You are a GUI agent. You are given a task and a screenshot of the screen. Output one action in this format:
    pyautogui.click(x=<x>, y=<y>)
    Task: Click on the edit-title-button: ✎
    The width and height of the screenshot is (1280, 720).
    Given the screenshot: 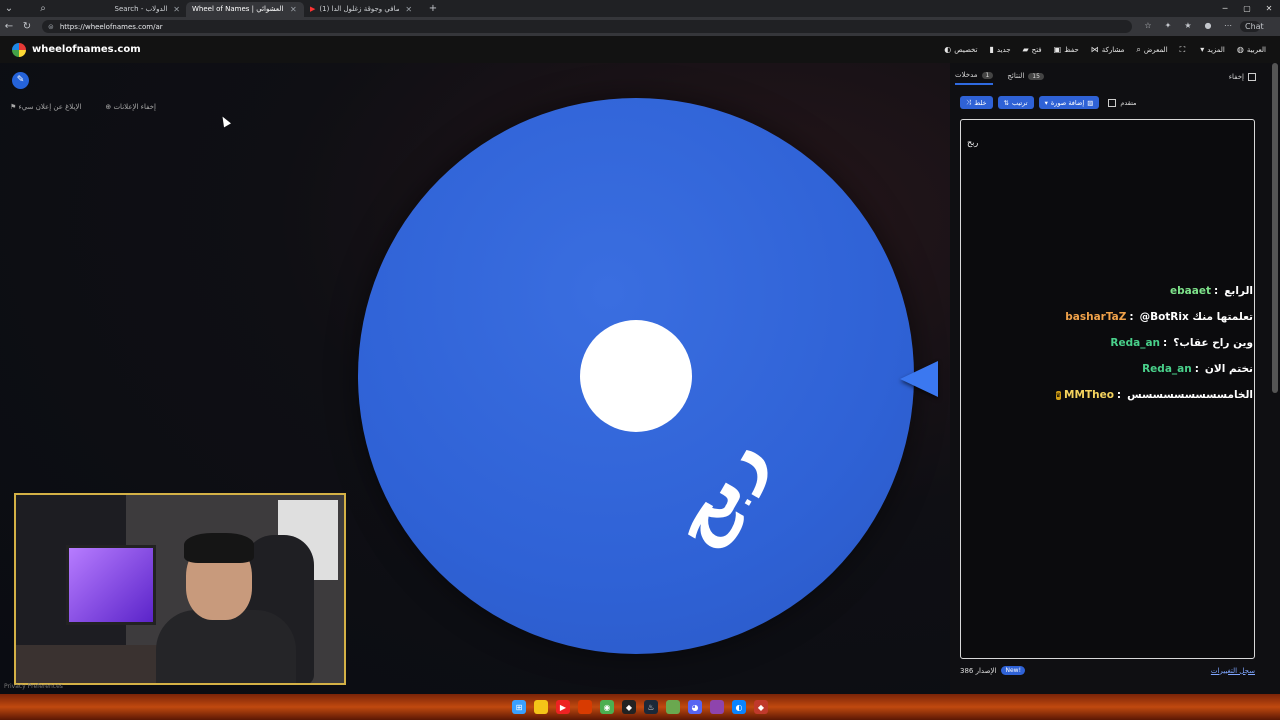 What is the action you would take?
    pyautogui.click(x=20, y=80)
    